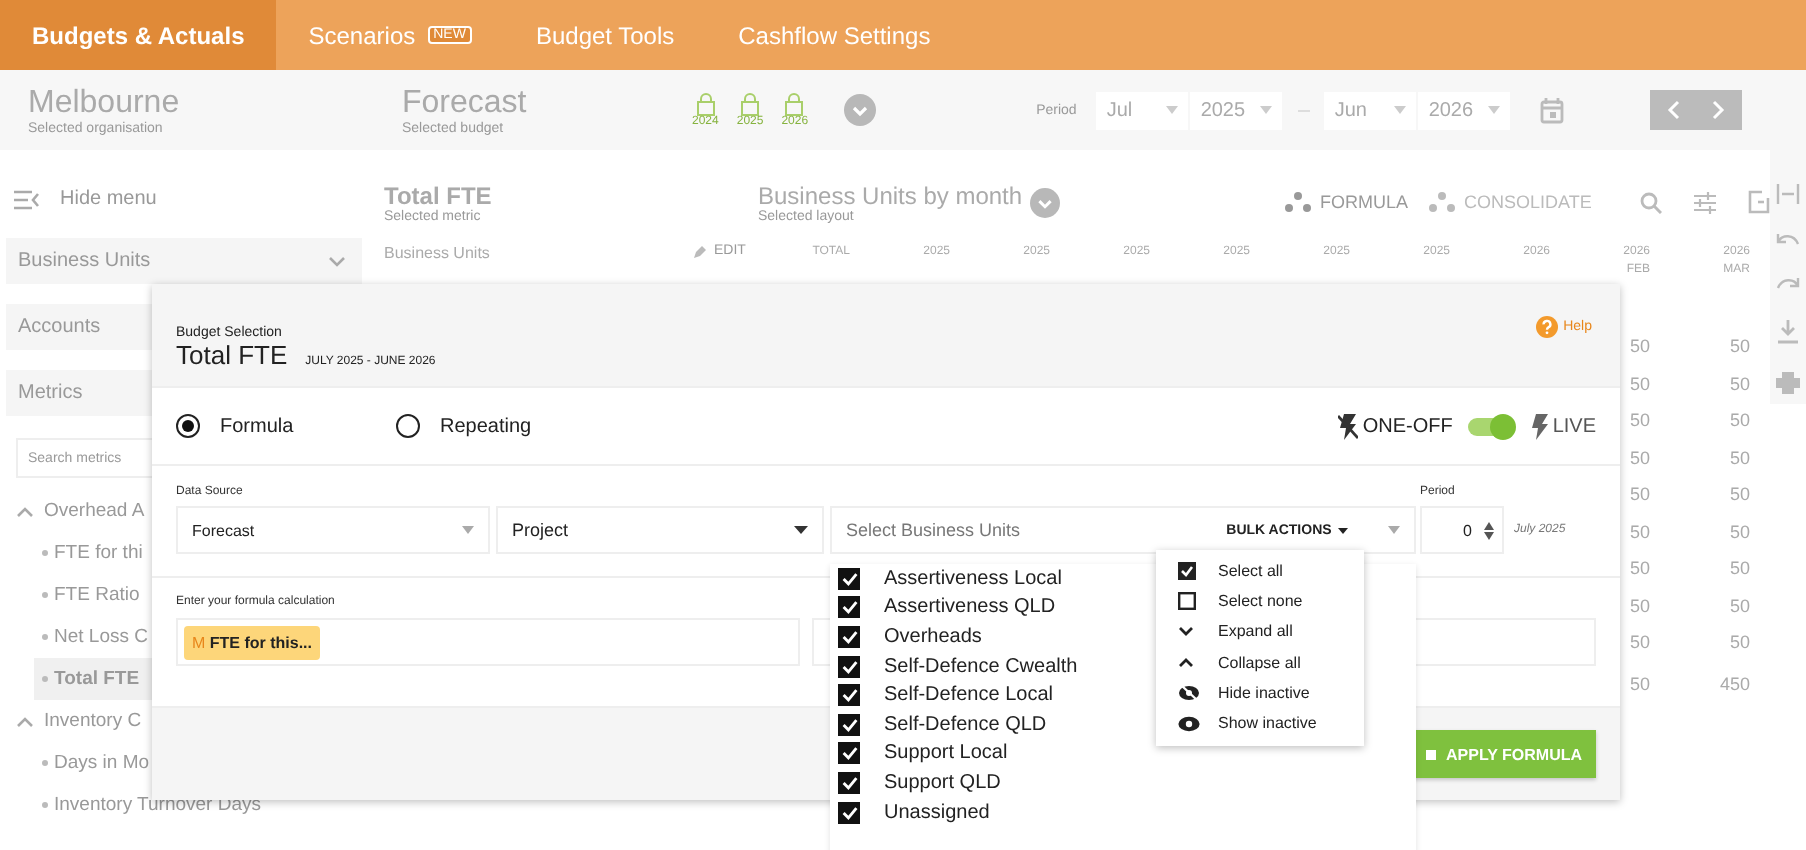 This screenshot has width=1806, height=850. I want to click on tree-item: Days in Mo, so click(79, 763).